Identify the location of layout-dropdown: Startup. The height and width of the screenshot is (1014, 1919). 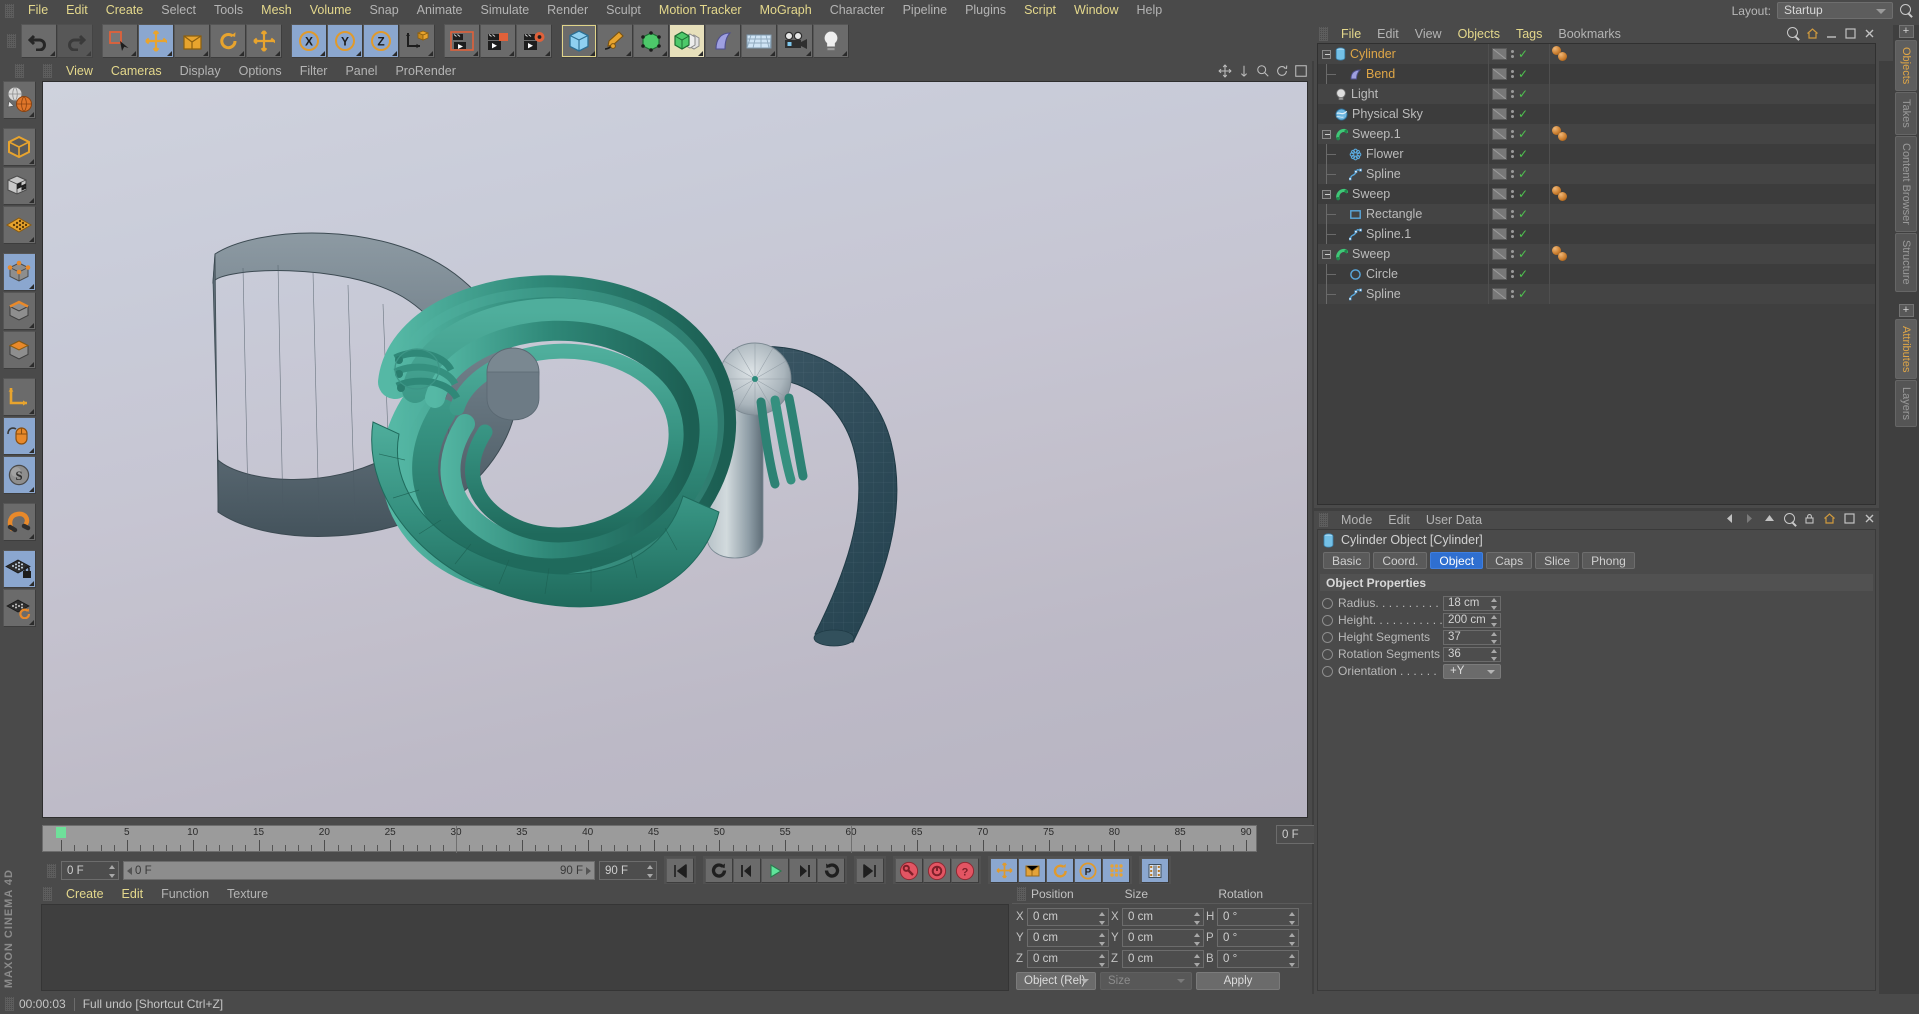
(1835, 10).